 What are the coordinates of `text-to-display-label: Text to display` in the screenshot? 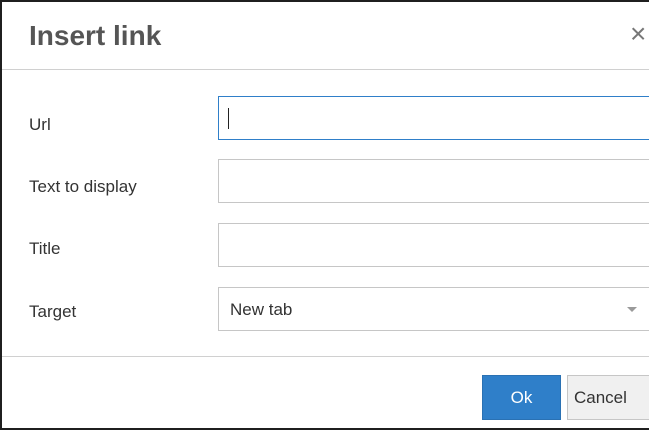 It's located at (83, 186).